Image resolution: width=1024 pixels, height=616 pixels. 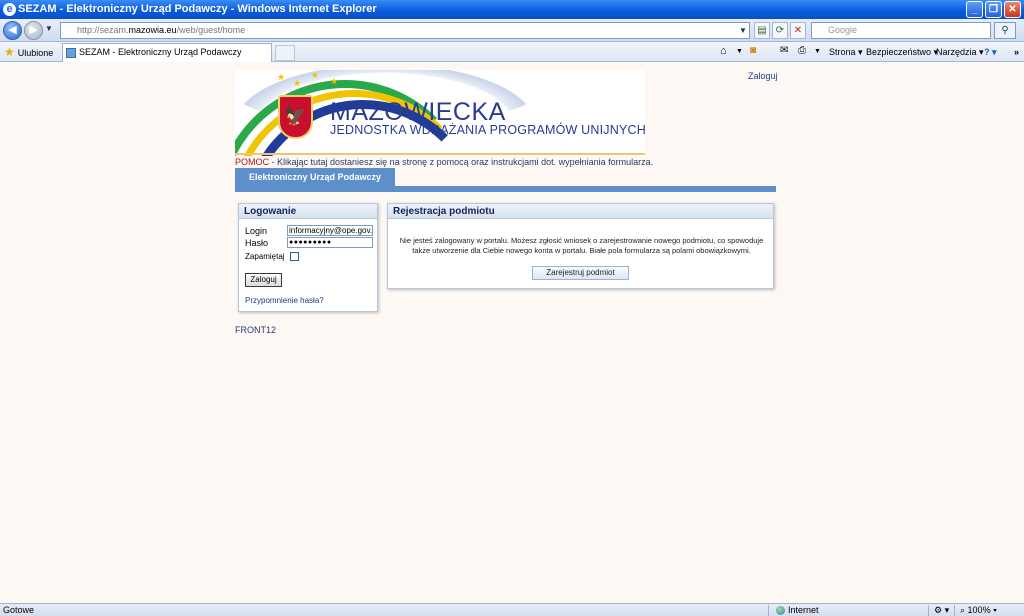 What do you see at coordinates (780, 610) in the screenshot?
I see `globe-icon` at bounding box center [780, 610].